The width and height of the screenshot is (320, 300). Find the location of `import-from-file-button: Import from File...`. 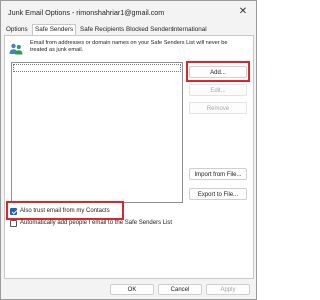

import-from-file-button: Import from File... is located at coordinates (218, 174).